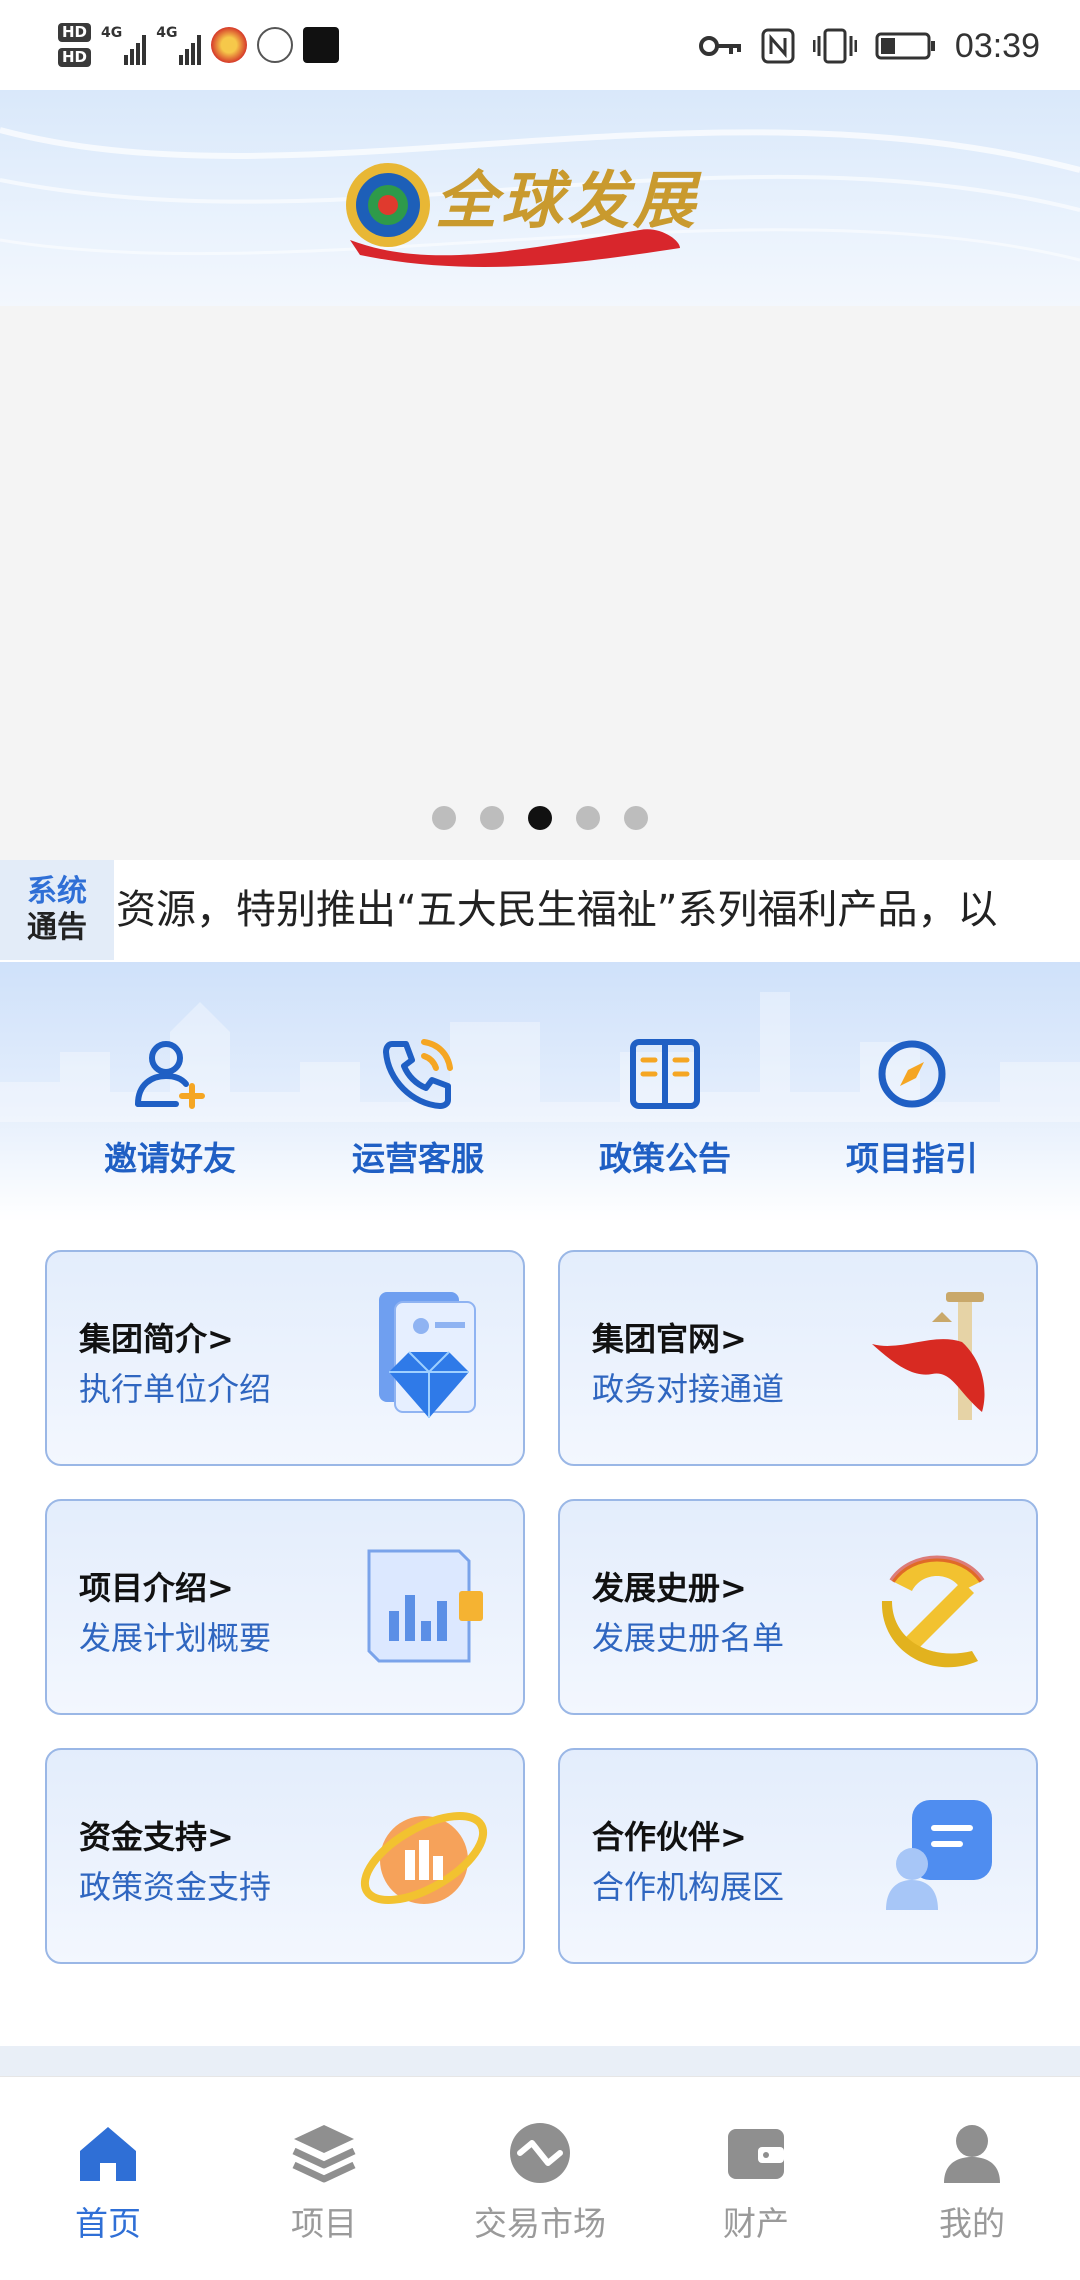 Image resolution: width=1080 pixels, height=2280 pixels. What do you see at coordinates (669, 1339) in the screenshot?
I see `card-title: 集团官网>` at bounding box center [669, 1339].